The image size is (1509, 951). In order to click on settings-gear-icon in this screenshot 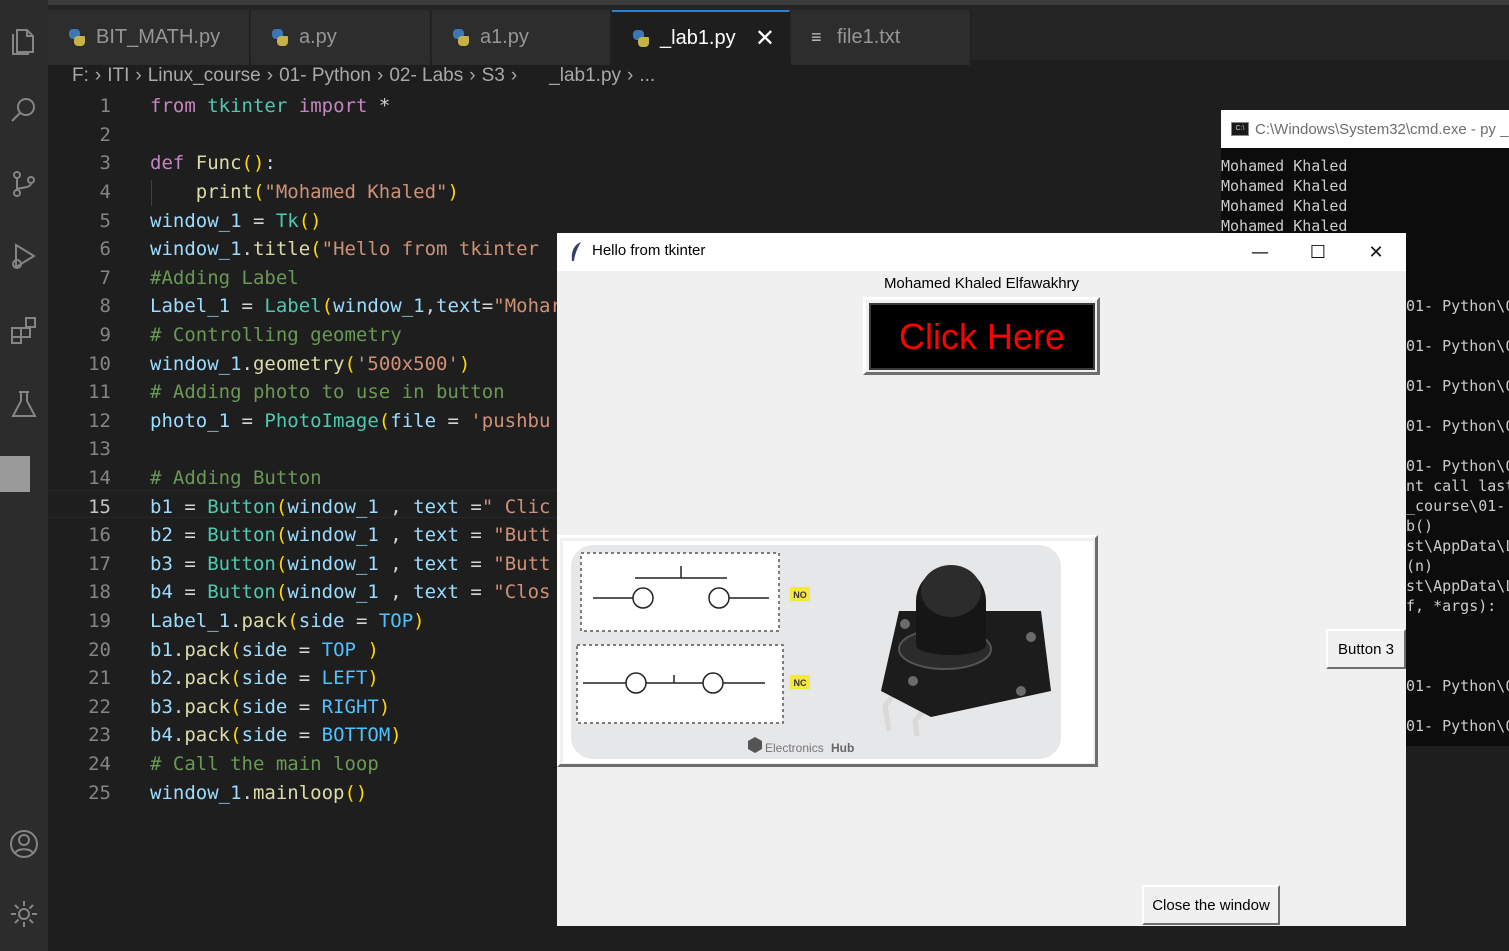, I will do `click(24, 914)`.